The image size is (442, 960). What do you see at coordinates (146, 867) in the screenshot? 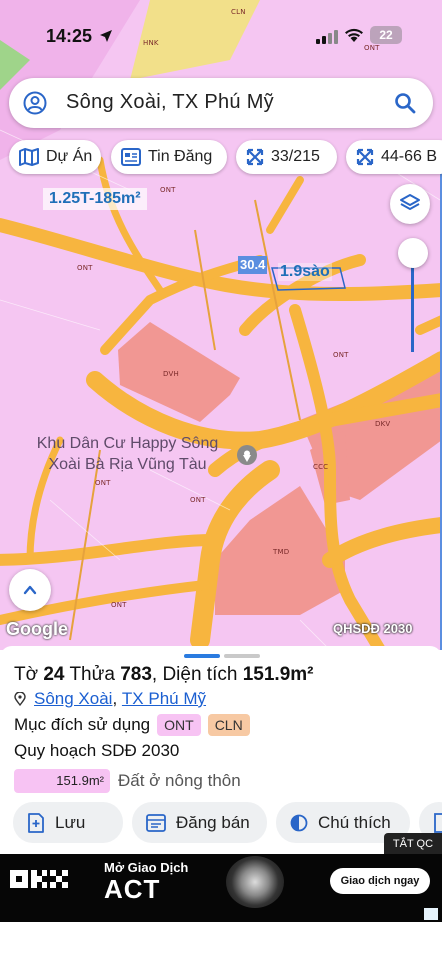
I see `ad-headline-small: Mở Giao Dịch` at bounding box center [146, 867].